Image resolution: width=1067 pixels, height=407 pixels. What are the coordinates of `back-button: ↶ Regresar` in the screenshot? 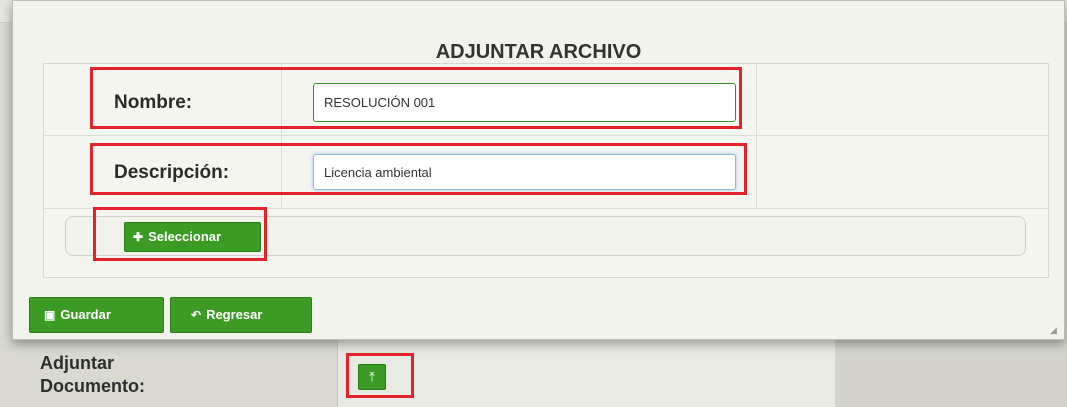 It's located at (241, 315).